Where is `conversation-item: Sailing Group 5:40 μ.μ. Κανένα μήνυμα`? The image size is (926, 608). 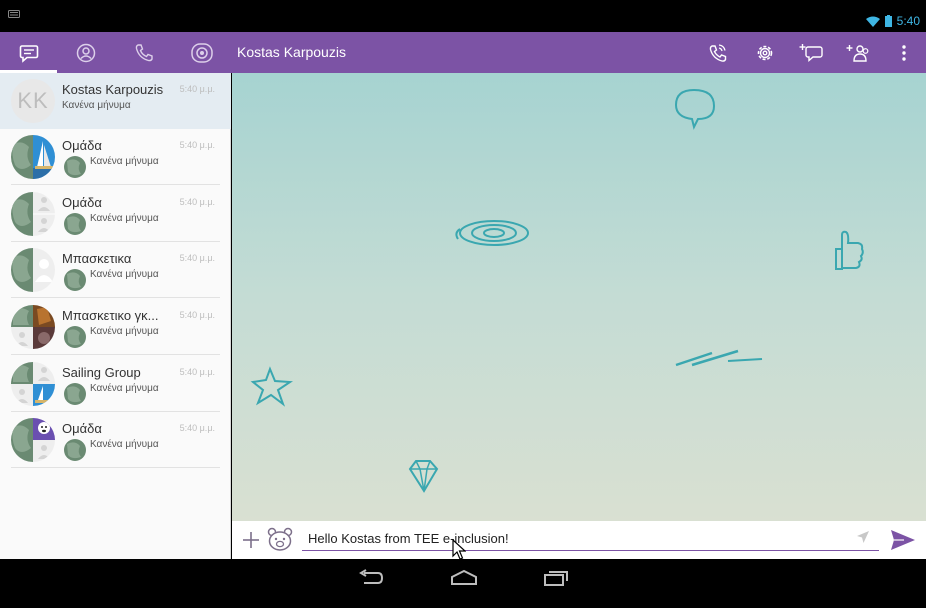
conversation-item: Sailing Group 5:40 μ.μ. Κανένα μήνυμα is located at coordinates (115, 384).